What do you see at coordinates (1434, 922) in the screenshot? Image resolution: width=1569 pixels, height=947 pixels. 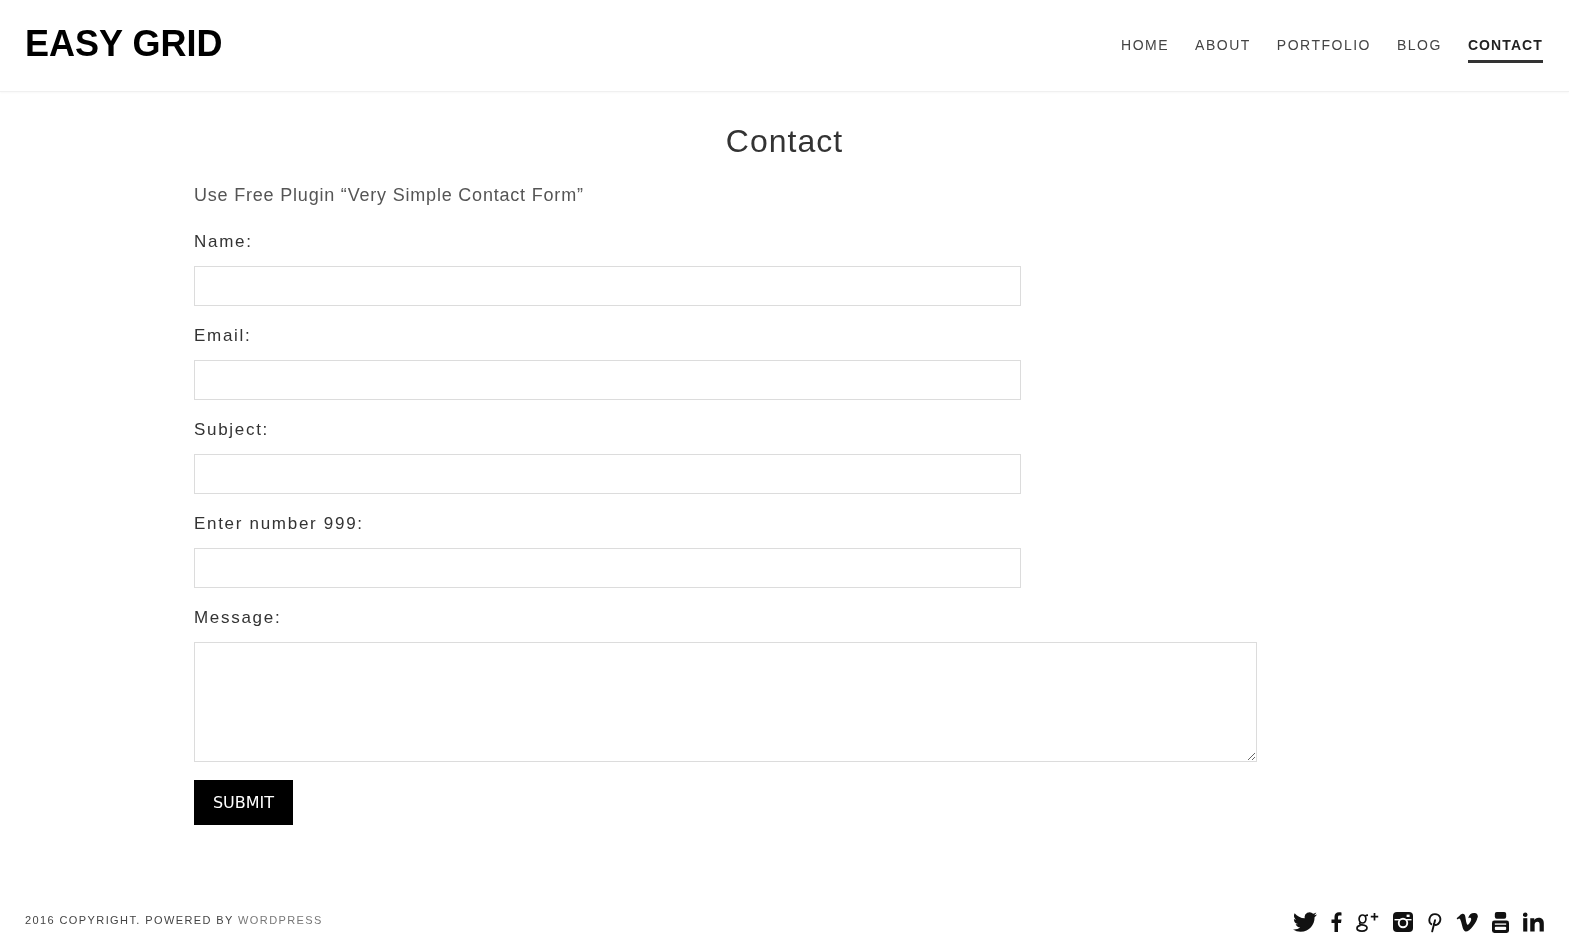 I see `p-logo-icon` at bounding box center [1434, 922].